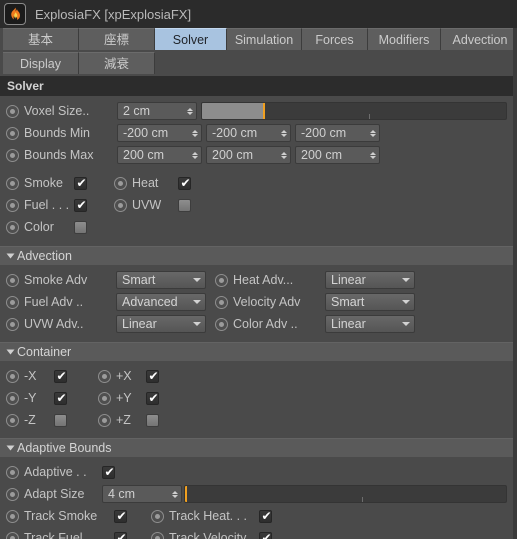  I want to click on spinner-bounds-max-z, so click(373, 155).